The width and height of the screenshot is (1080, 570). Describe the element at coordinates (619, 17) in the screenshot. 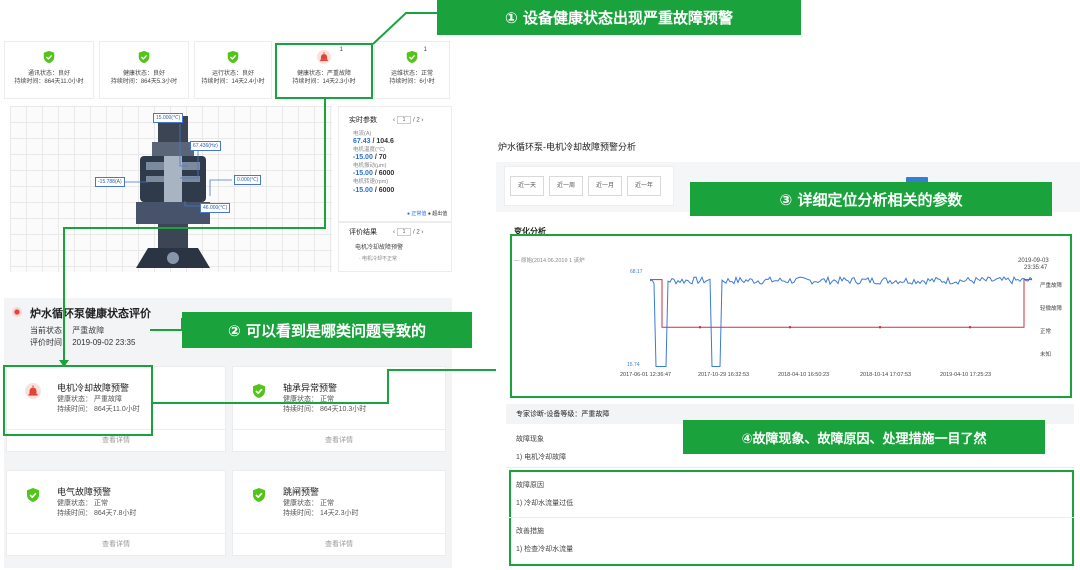

I see `callout-1: ① 设备健康状态出现严重故障预警` at that location.